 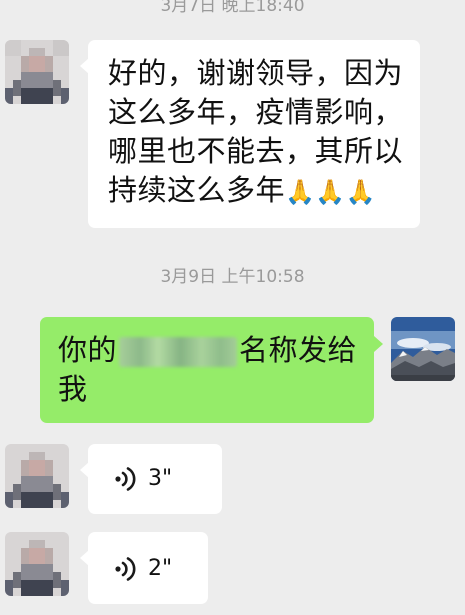 I want to click on message-line: 好的，谢谢领导，因为, so click(x=256, y=73).